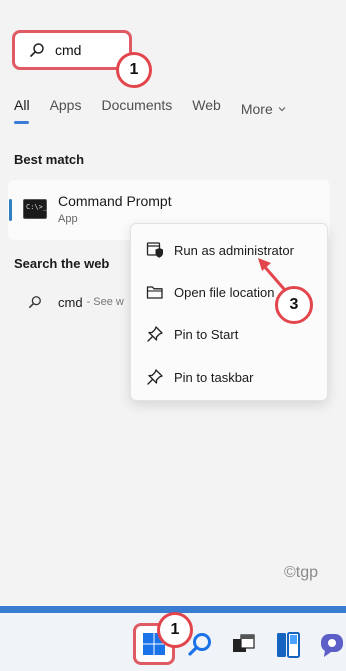  What do you see at coordinates (35, 209) in the screenshot?
I see `command-prompt-icon: C:\>_` at bounding box center [35, 209].